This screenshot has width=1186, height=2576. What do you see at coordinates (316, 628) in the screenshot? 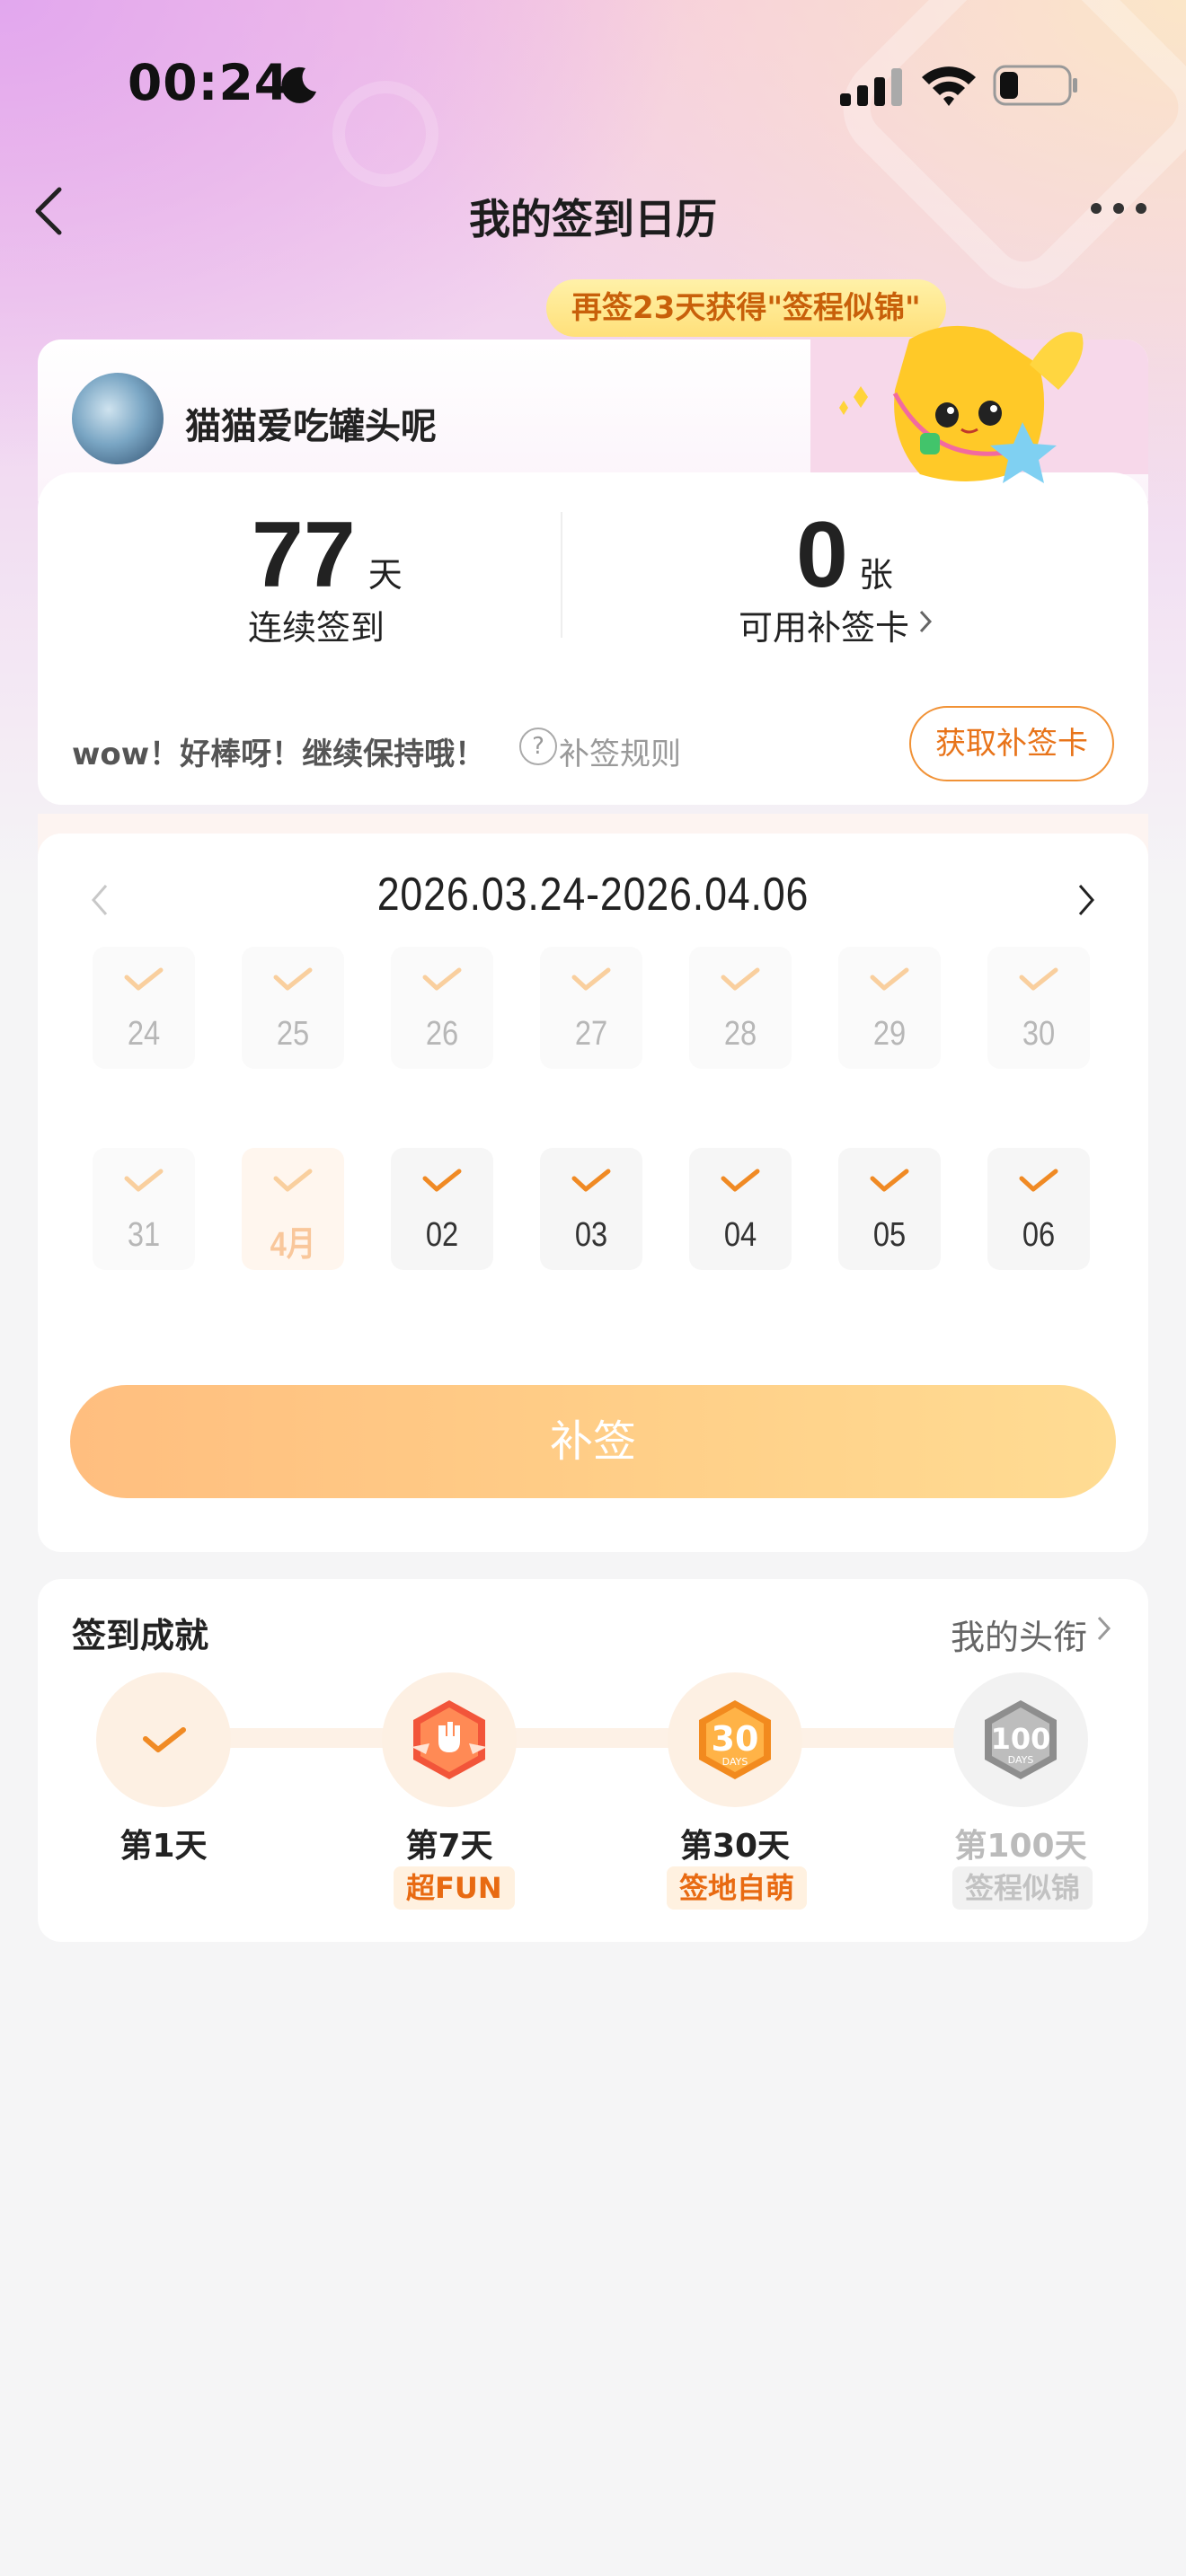
I see `streak-label: 连续签到` at bounding box center [316, 628].